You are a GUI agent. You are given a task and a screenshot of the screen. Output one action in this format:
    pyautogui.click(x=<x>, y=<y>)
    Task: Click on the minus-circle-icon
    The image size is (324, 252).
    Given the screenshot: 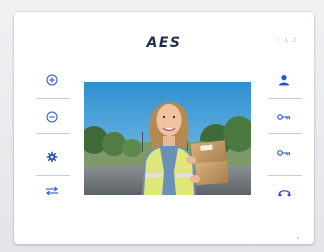 What is the action you would take?
    pyautogui.click(x=52, y=117)
    